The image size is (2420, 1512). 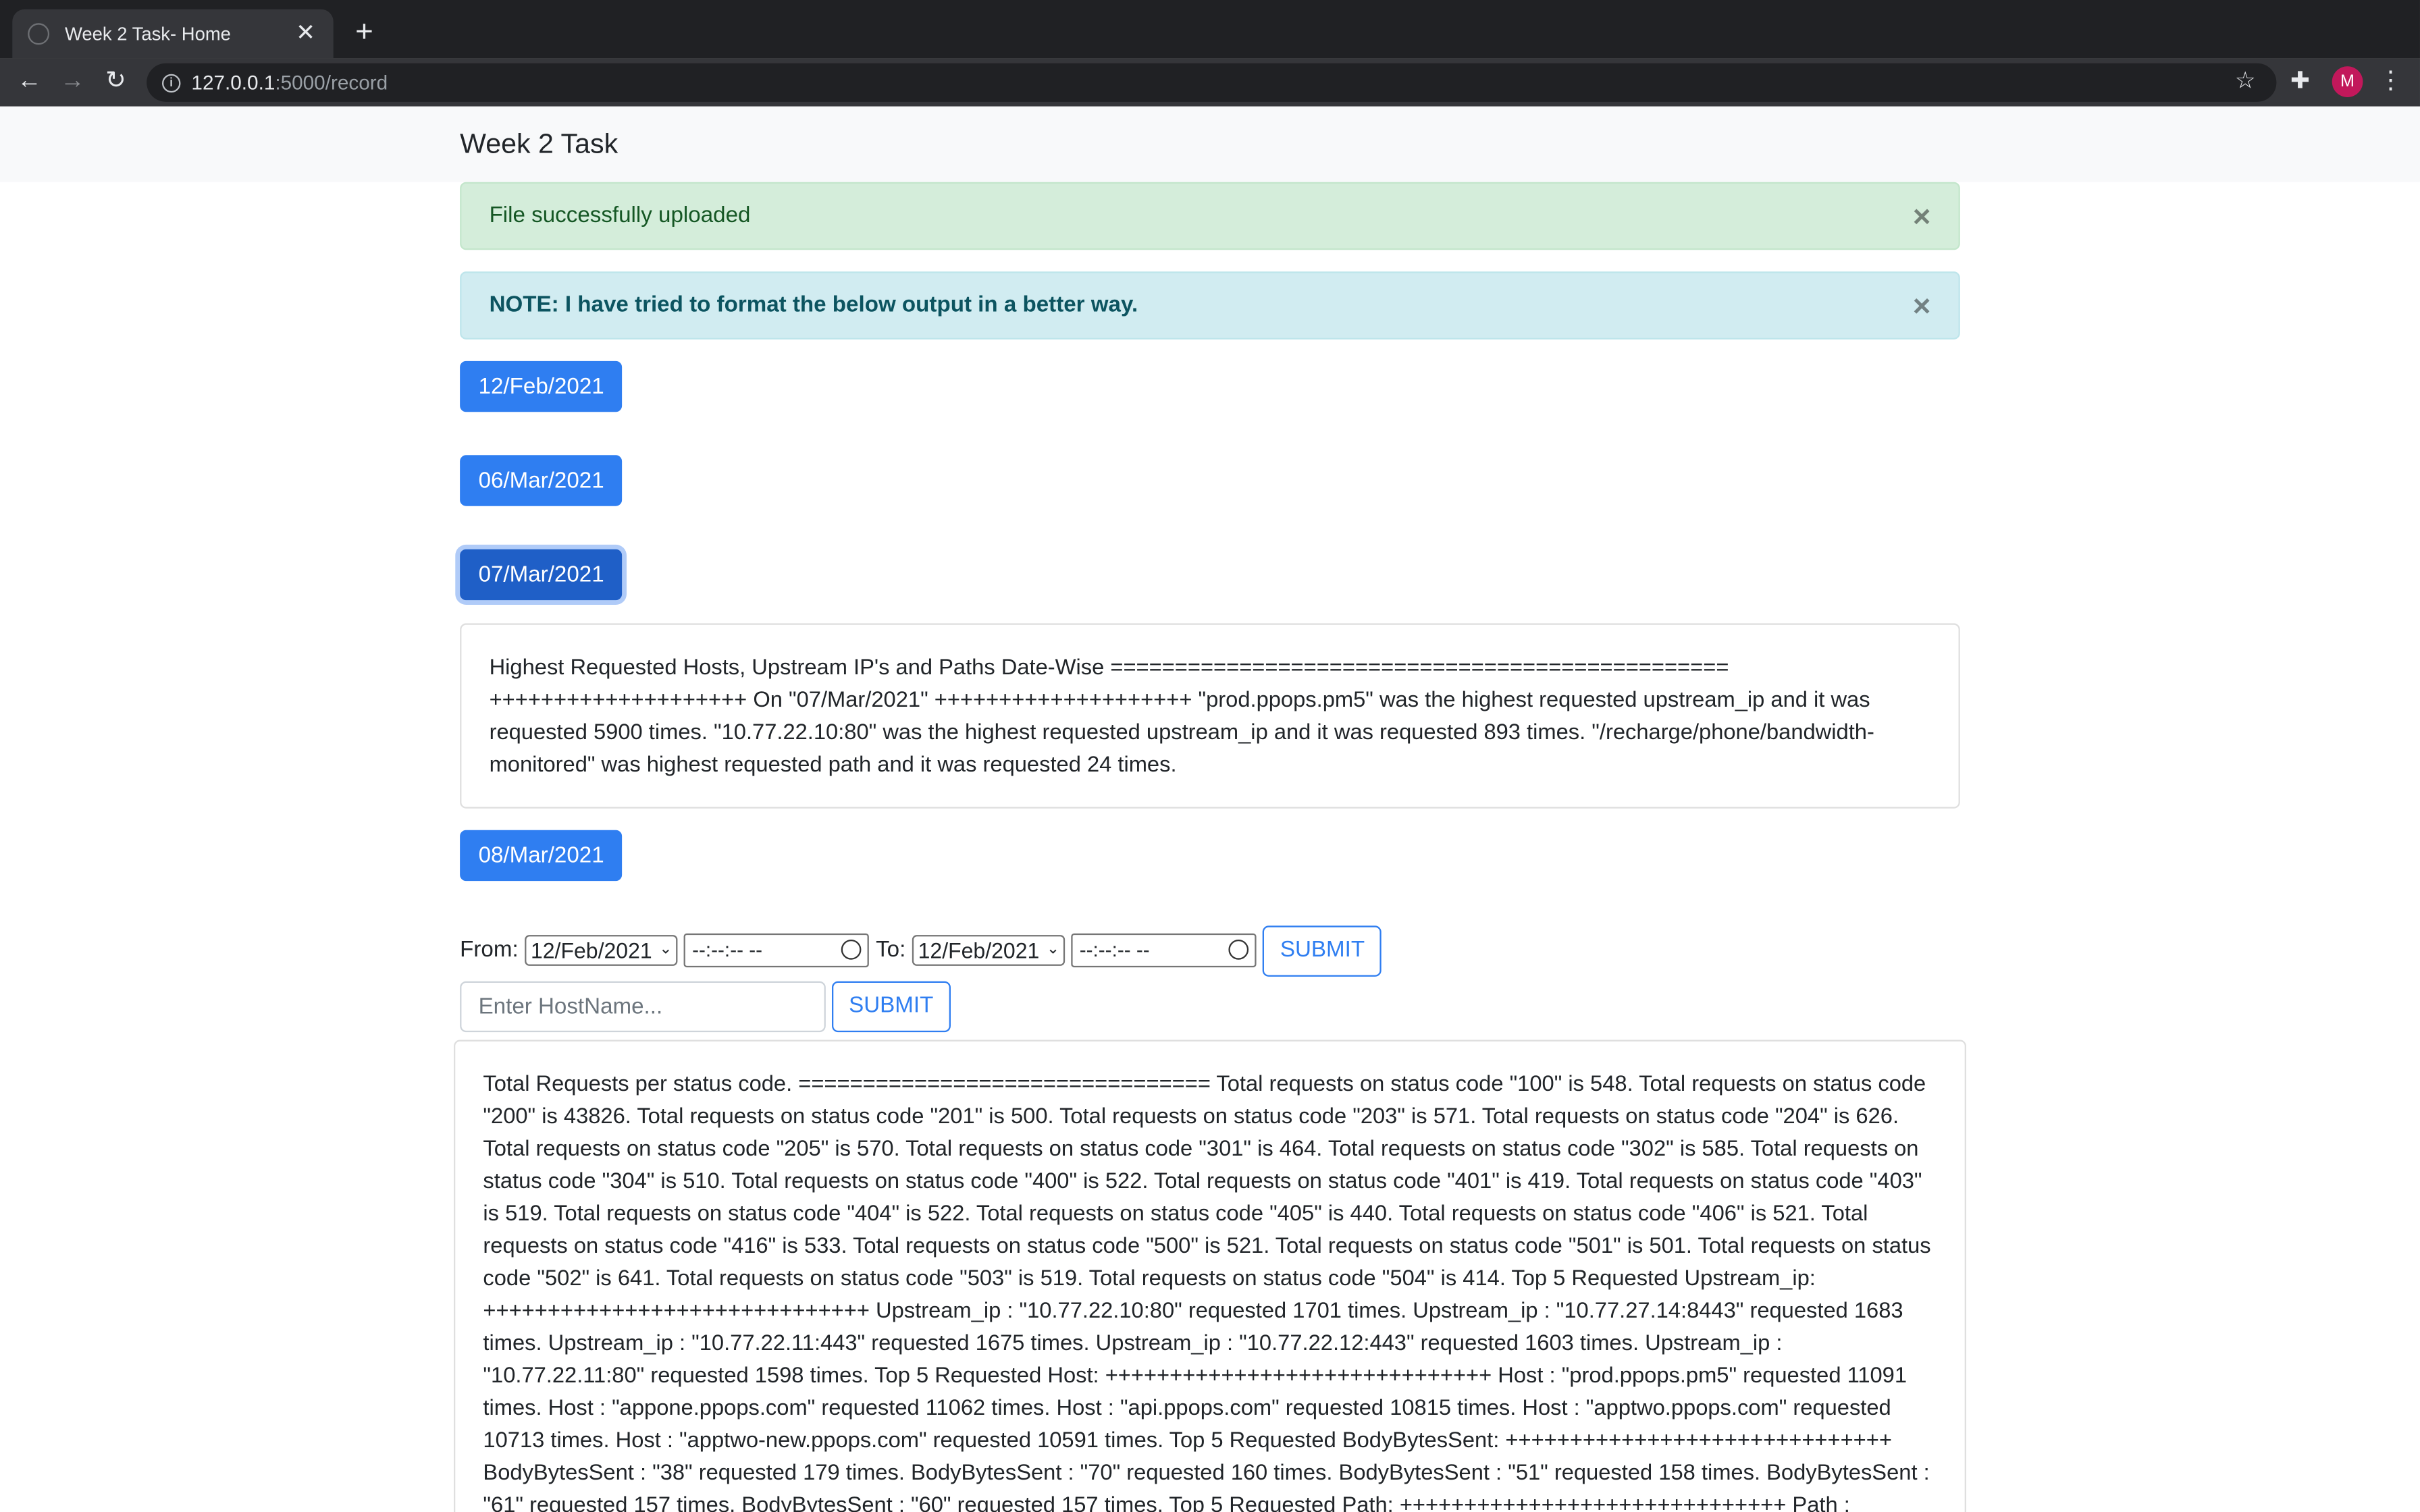 What do you see at coordinates (305, 34) in the screenshot?
I see `close-tab-icon: ✕` at bounding box center [305, 34].